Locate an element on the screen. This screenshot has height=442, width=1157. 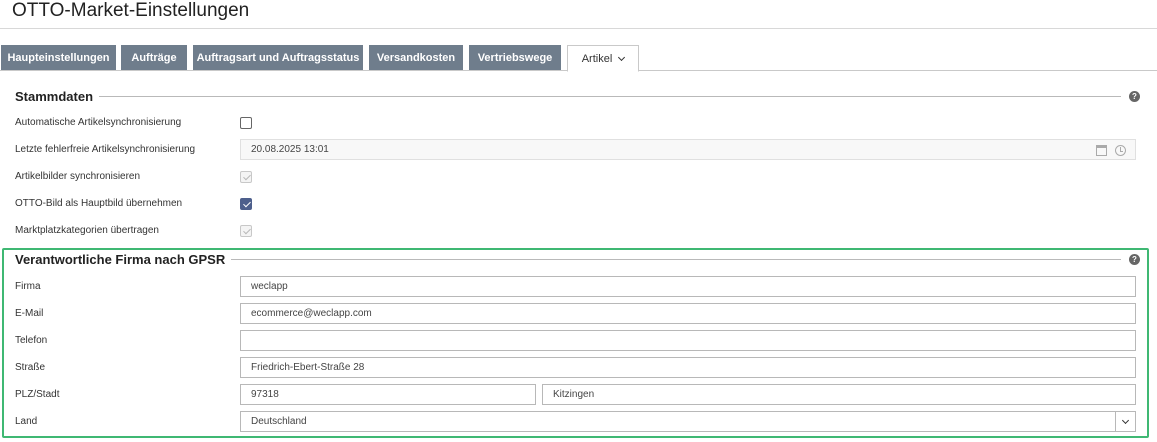
calendar-icon is located at coordinates (1101, 150).